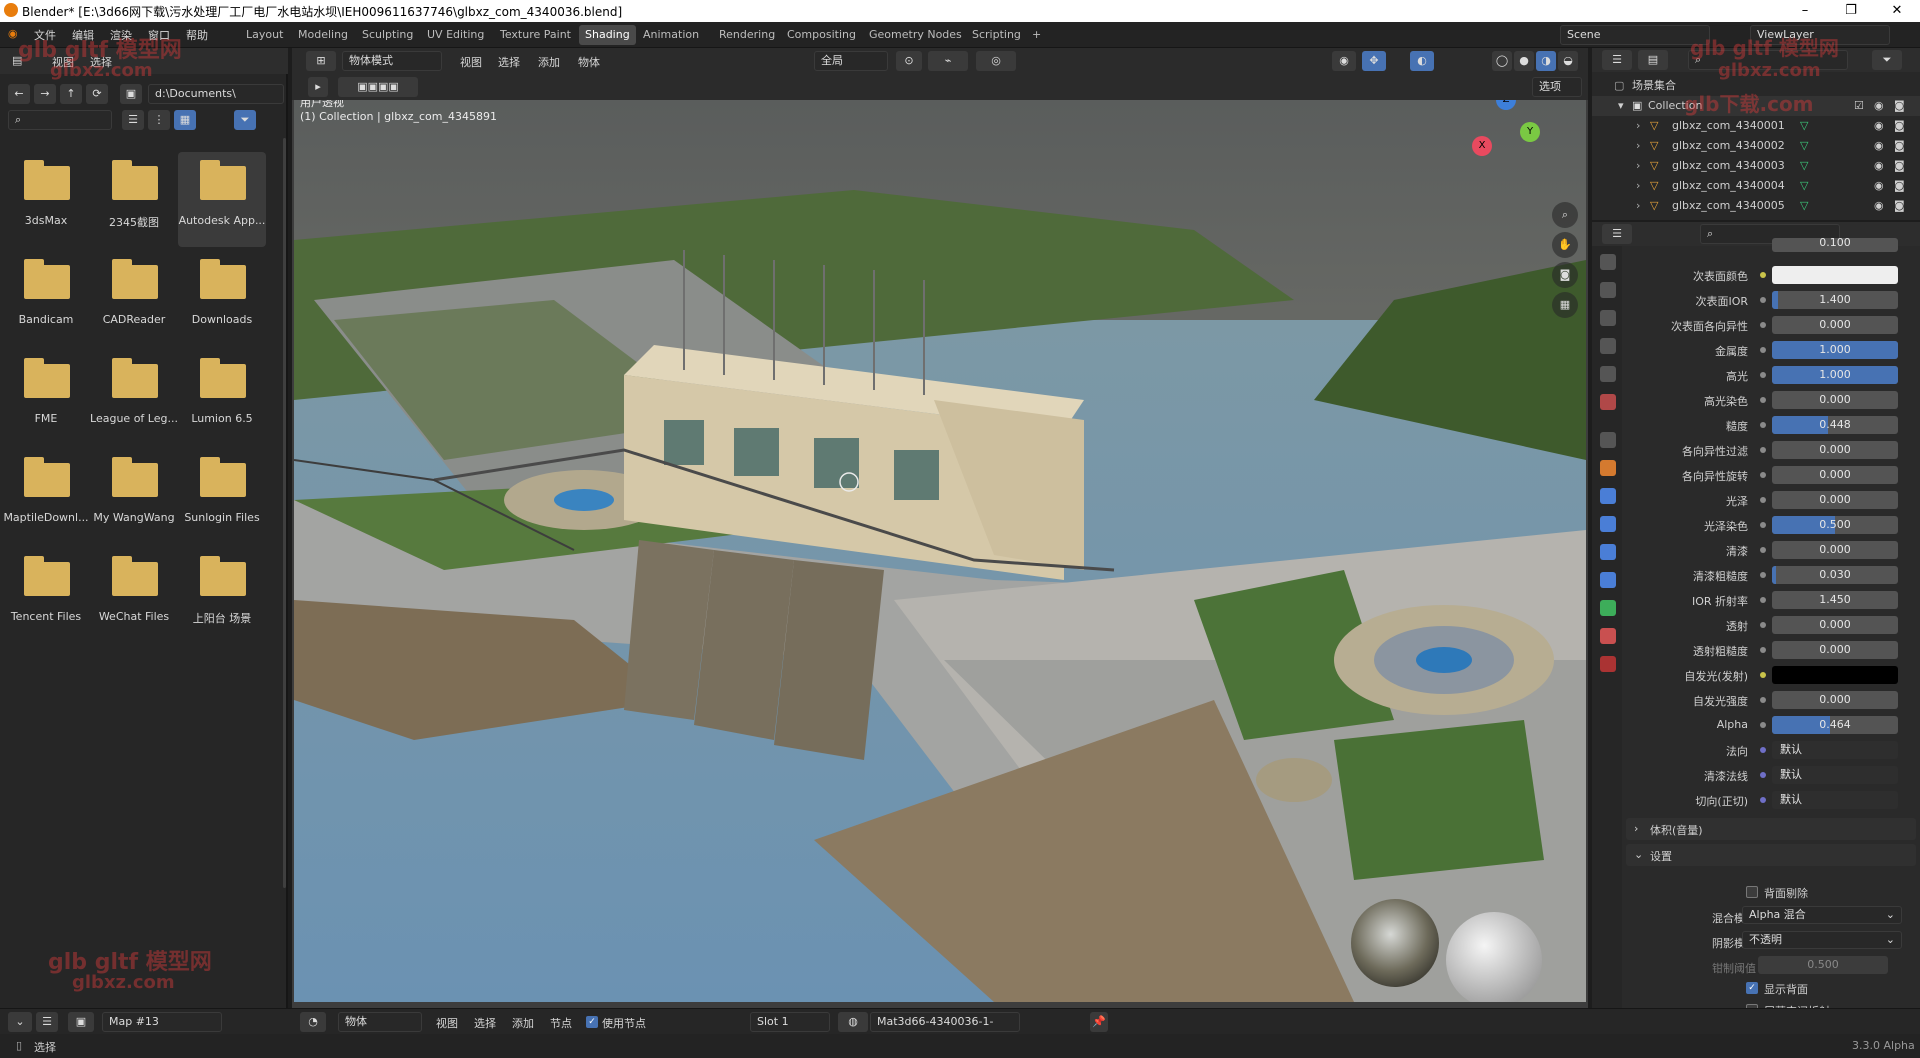 The width and height of the screenshot is (1920, 1058). Describe the element at coordinates (535, 35) in the screenshot. I see `workspace-tab-texture-paint: Texture Paint` at that location.